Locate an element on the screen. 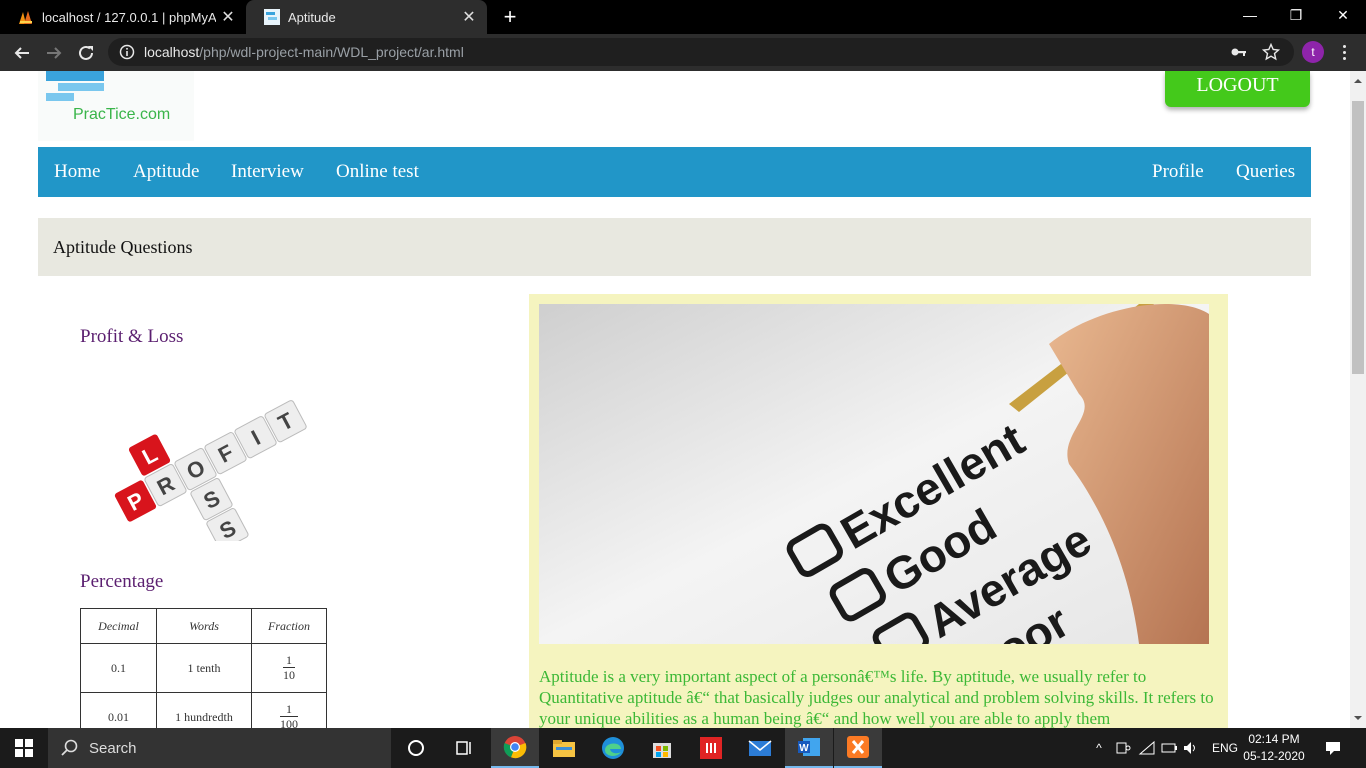  taskbar-clock: 02:14 PM 05-12-2020 is located at coordinates (1274, 748).